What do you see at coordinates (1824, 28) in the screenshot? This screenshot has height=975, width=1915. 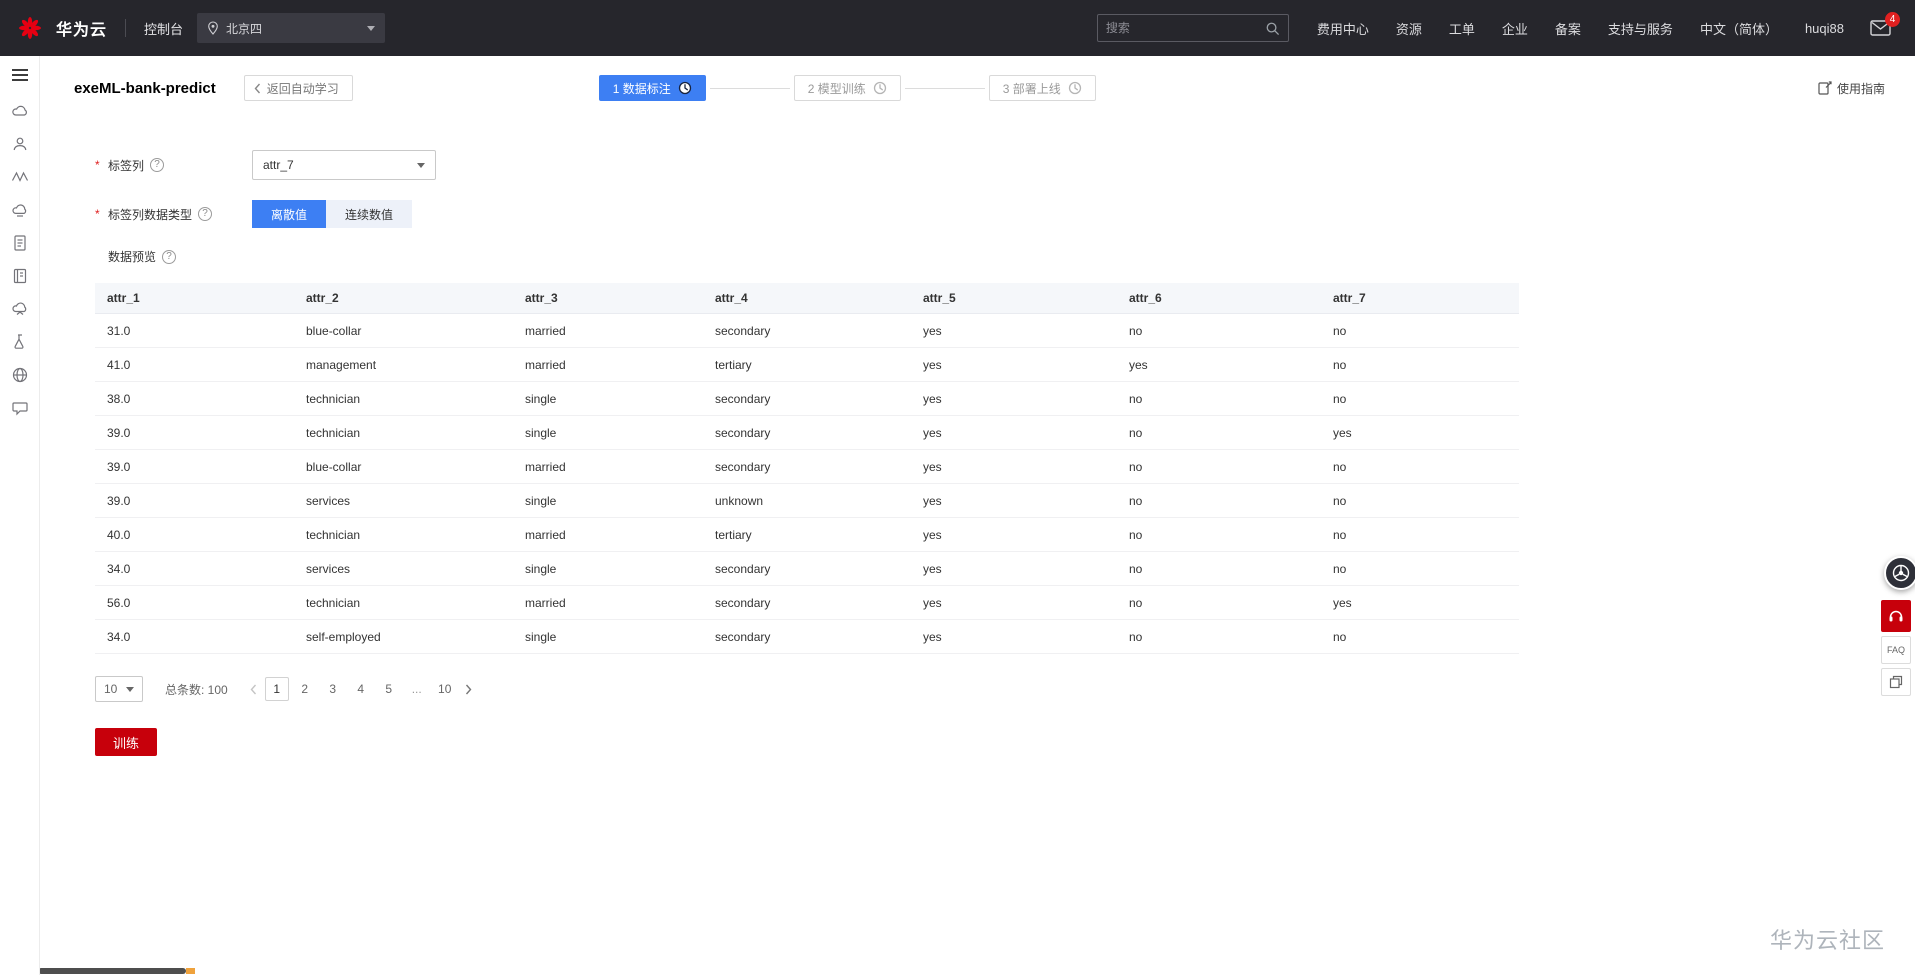 I see `topnav-item: huqi88` at bounding box center [1824, 28].